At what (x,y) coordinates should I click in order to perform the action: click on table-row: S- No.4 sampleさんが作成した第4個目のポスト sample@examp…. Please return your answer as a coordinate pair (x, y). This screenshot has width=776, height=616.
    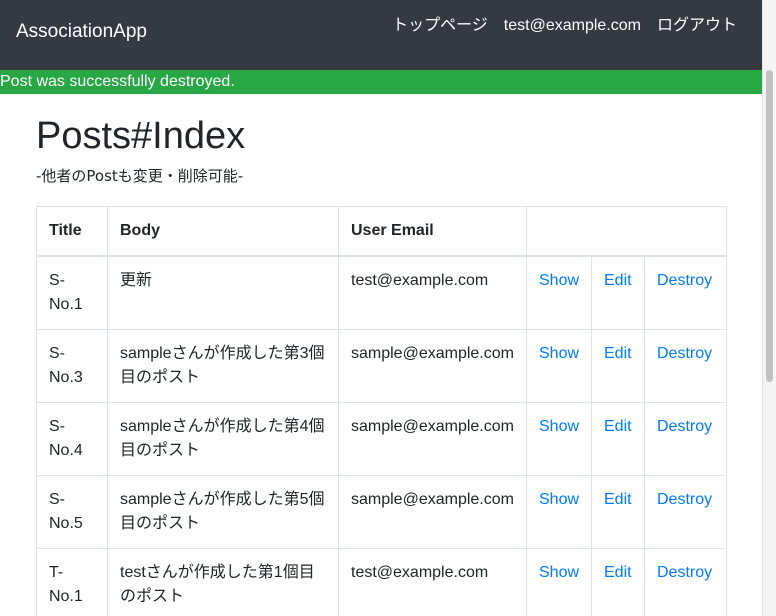
    Looking at the image, I should click on (382, 439).